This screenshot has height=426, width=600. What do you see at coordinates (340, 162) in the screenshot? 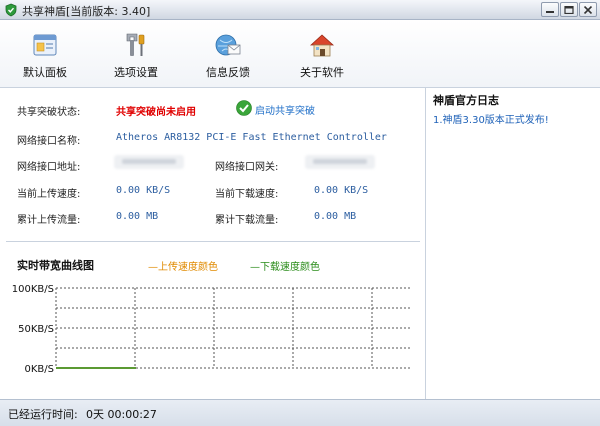
I see `interface-gateway-value` at bounding box center [340, 162].